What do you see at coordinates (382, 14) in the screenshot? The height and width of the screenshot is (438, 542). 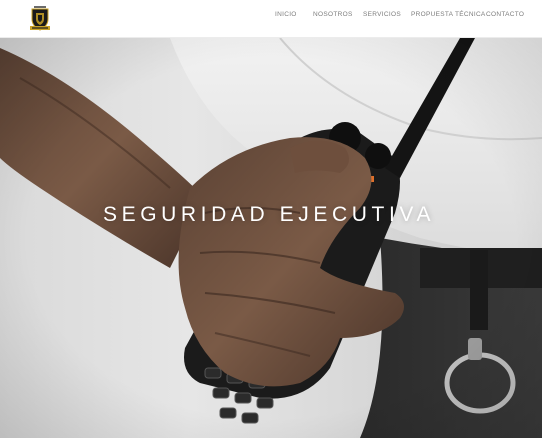 I see `nav-item-servicios: SERVICIOS` at bounding box center [382, 14].